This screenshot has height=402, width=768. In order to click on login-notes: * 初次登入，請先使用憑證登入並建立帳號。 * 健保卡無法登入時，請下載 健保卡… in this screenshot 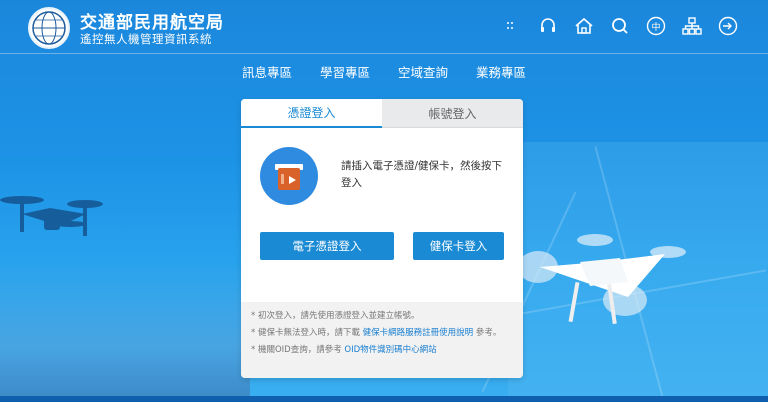, I will do `click(382, 340)`.